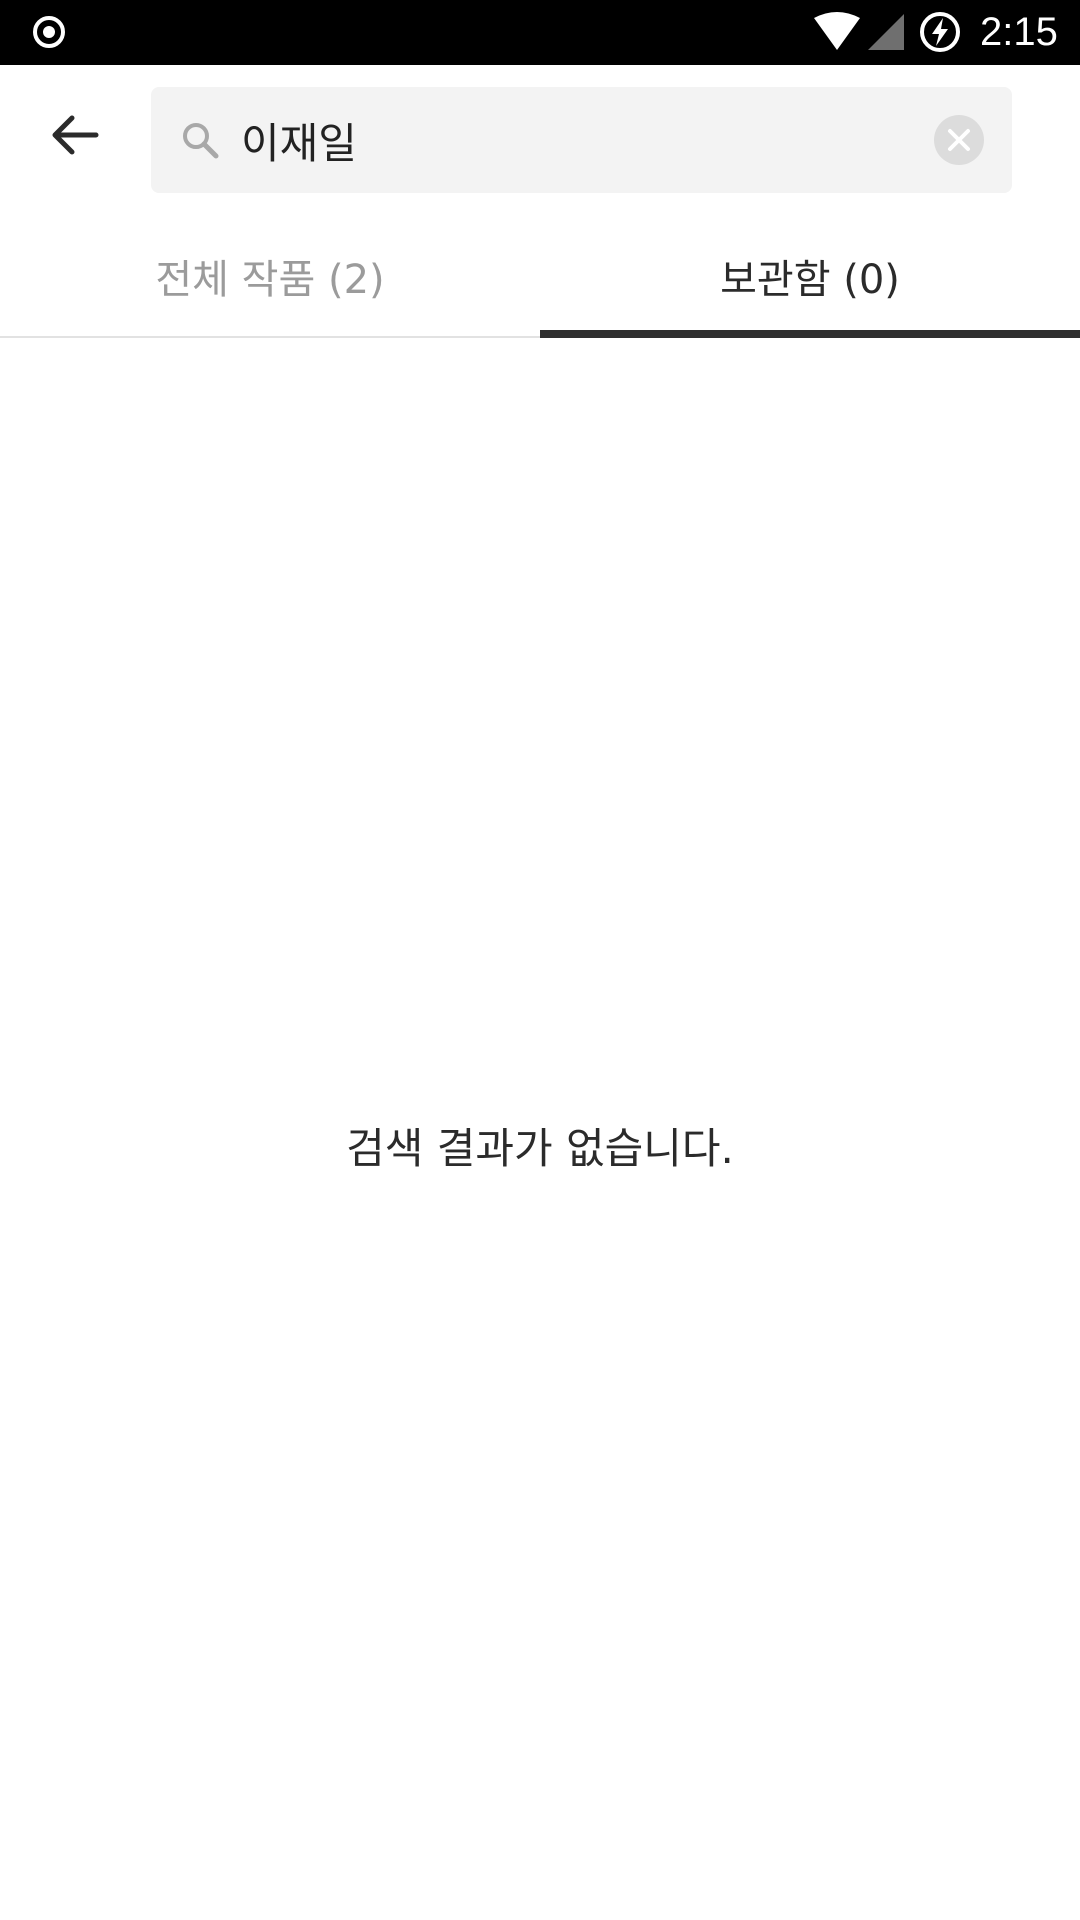 The width and height of the screenshot is (1080, 1920). I want to click on cell-signal-icon, so click(886, 32).